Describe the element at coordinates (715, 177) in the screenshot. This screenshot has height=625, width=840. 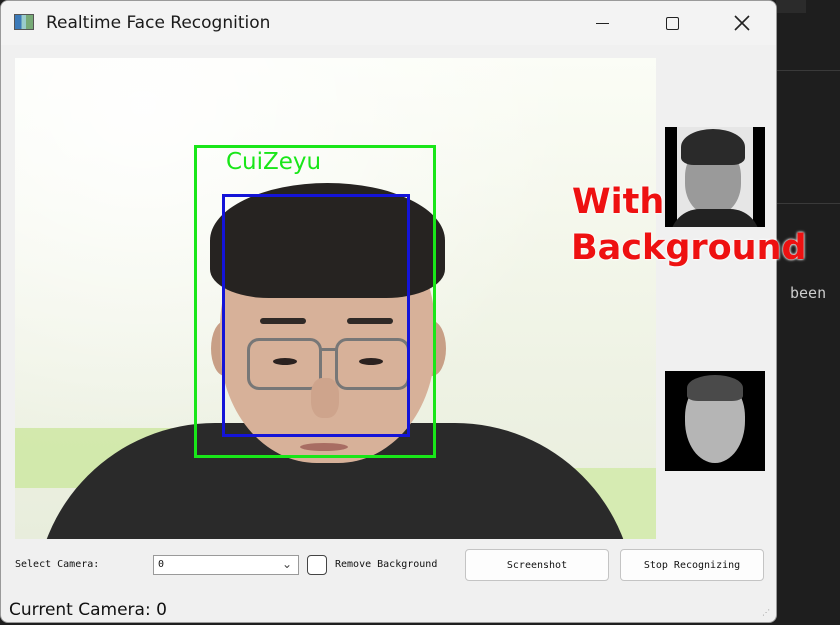
I see `face-thumbnail-with-background` at that location.